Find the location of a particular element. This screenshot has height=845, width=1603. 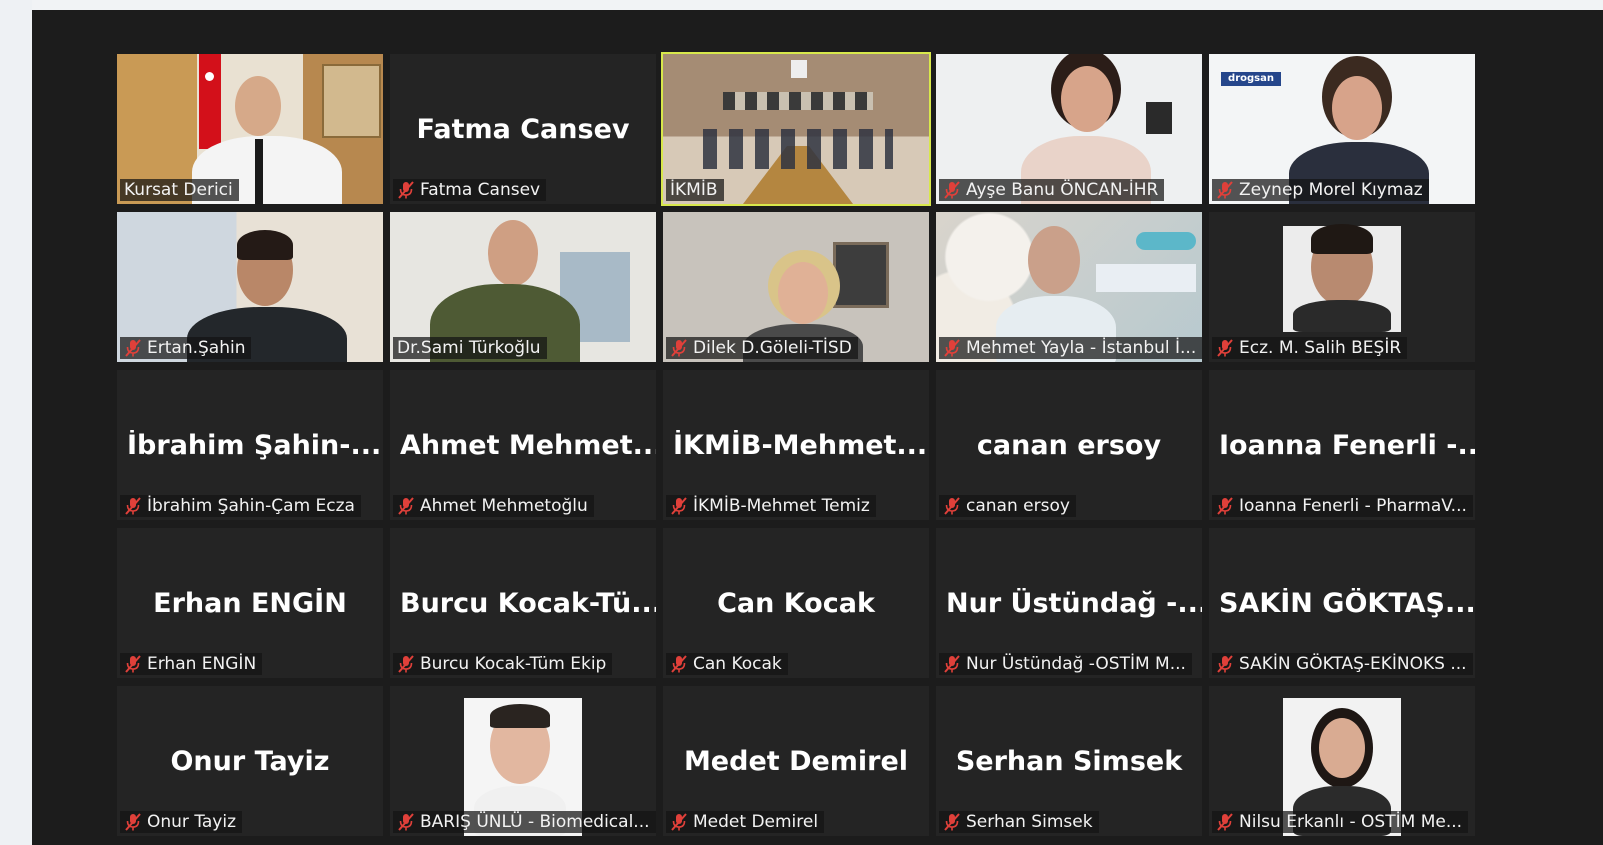

participant-name-text: Can Kocak is located at coordinates (737, 664).